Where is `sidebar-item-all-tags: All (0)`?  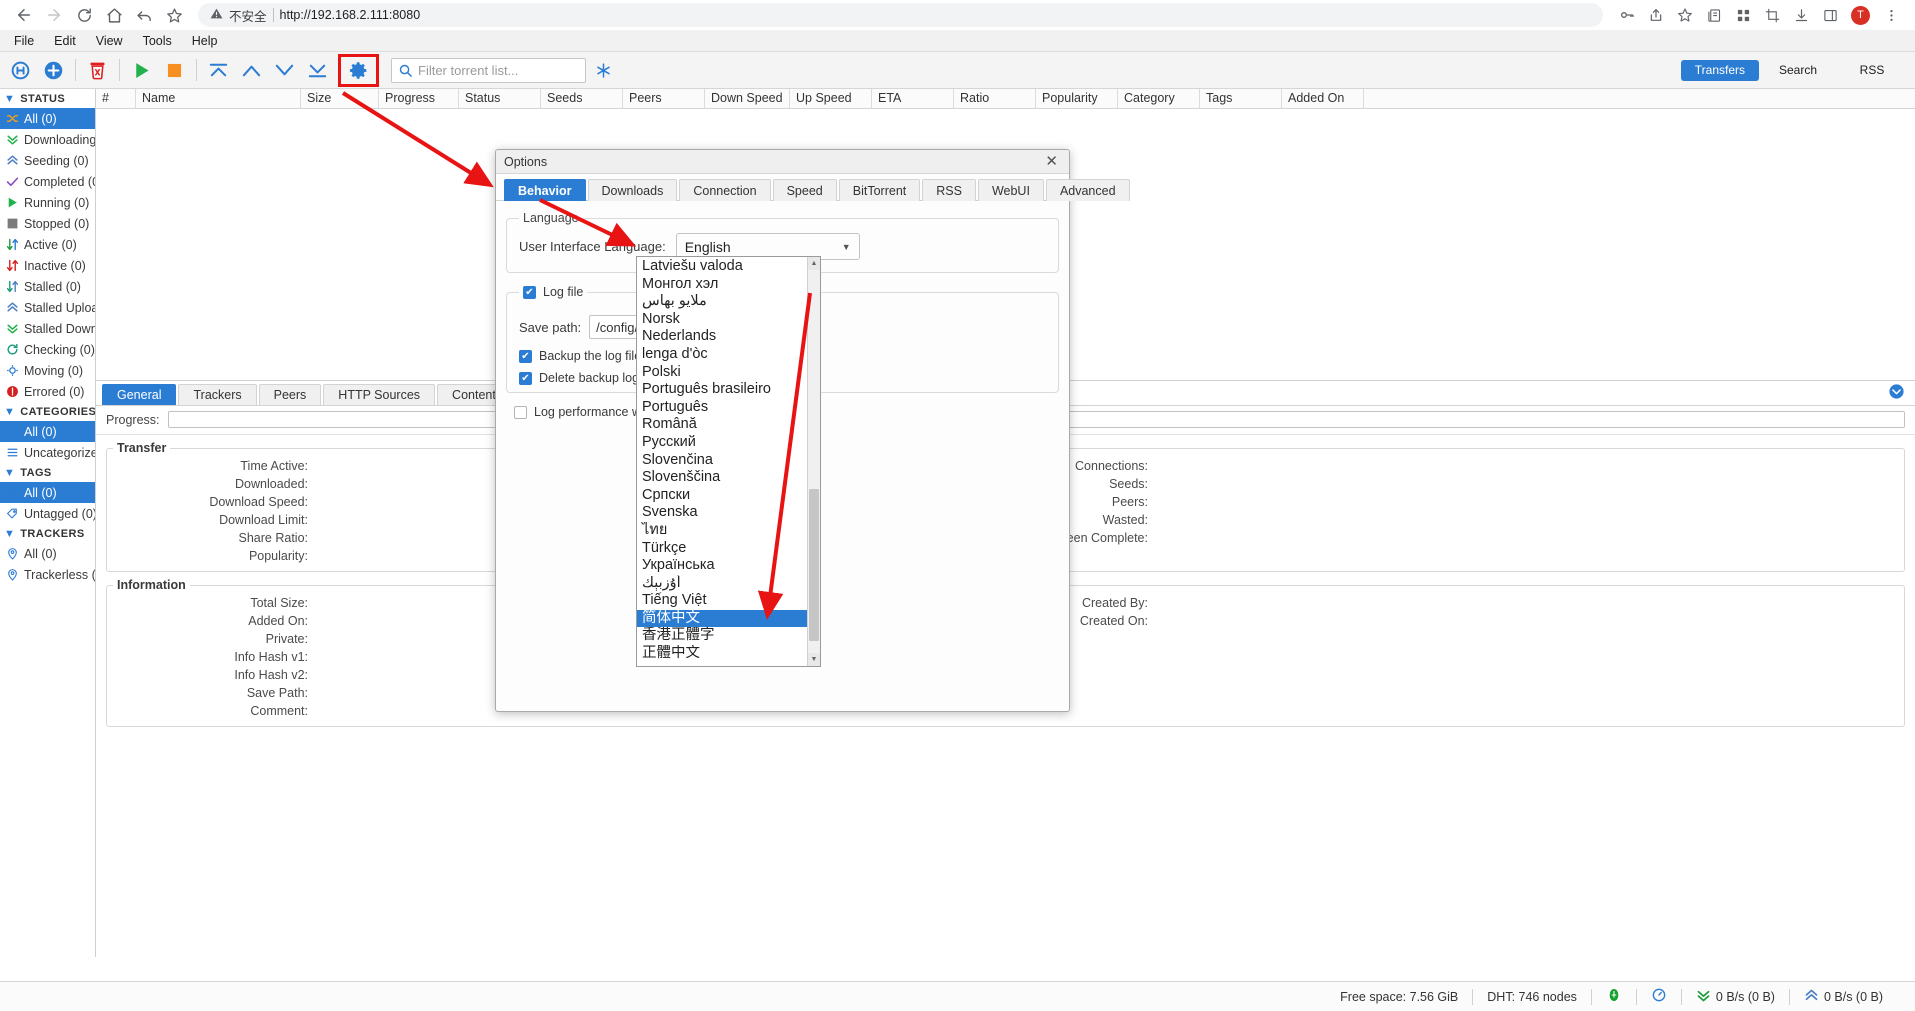
sidebar-item-all-tags: All (0) is located at coordinates (47, 492).